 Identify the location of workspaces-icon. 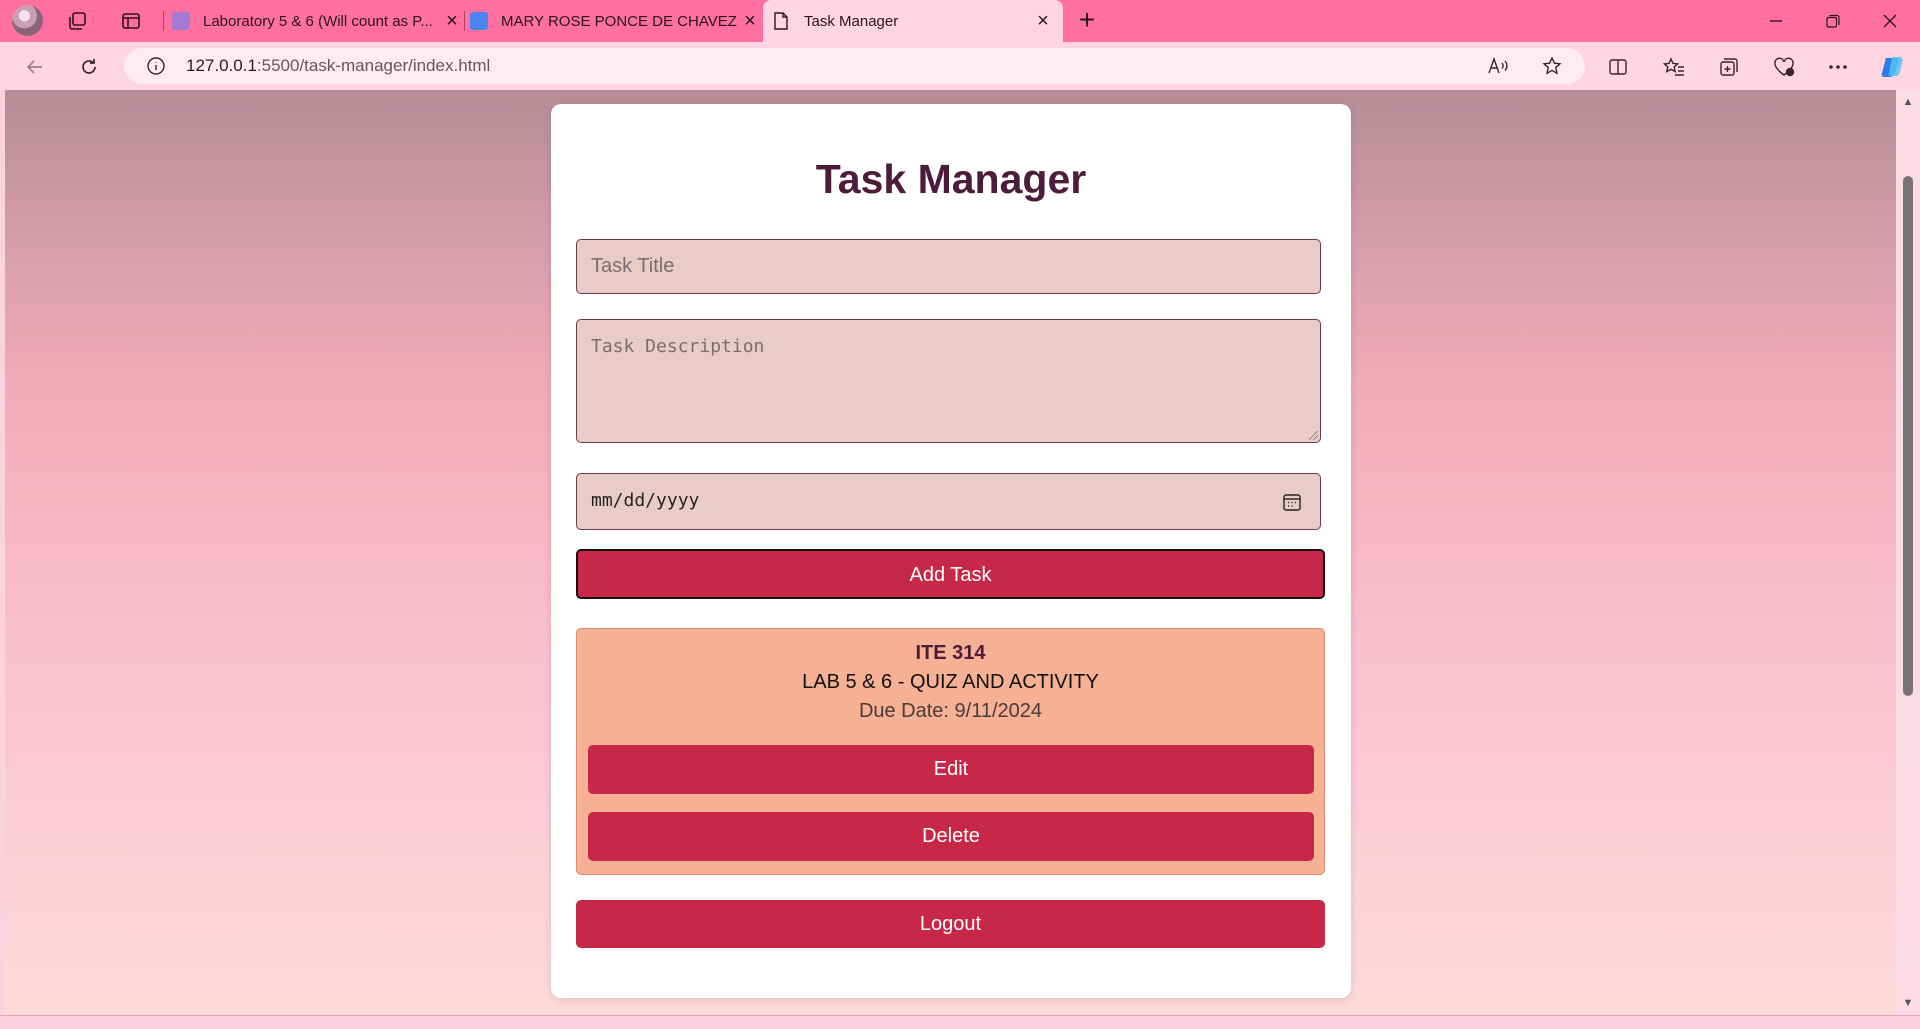
(77, 21).